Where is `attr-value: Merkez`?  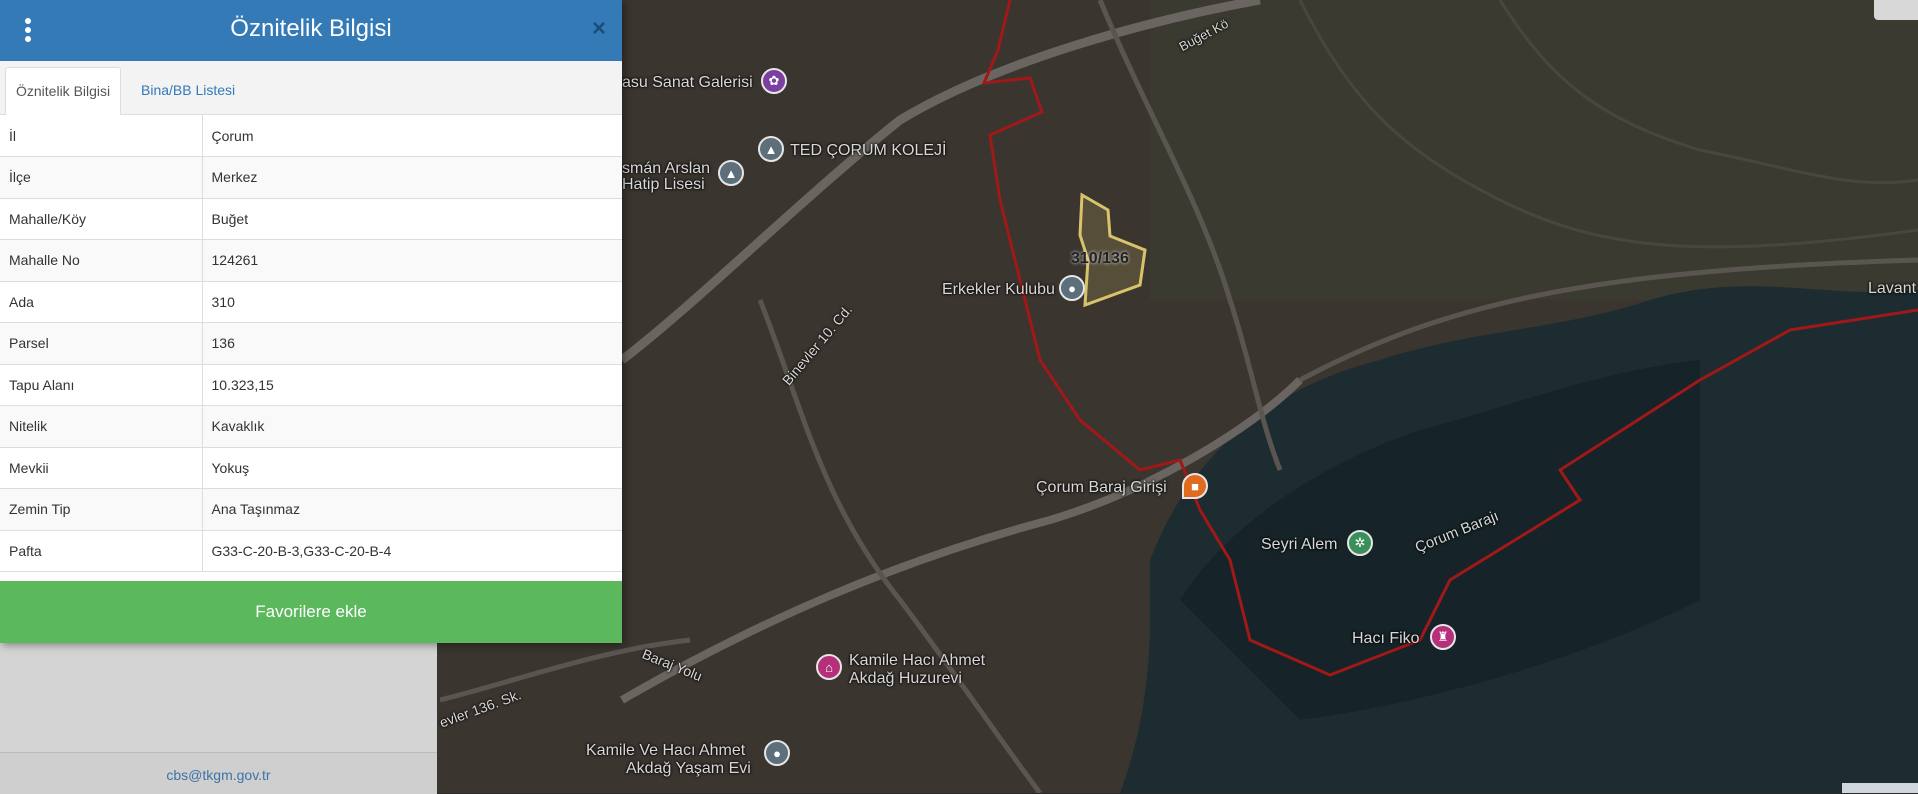
attr-value: Merkez is located at coordinates (412, 177).